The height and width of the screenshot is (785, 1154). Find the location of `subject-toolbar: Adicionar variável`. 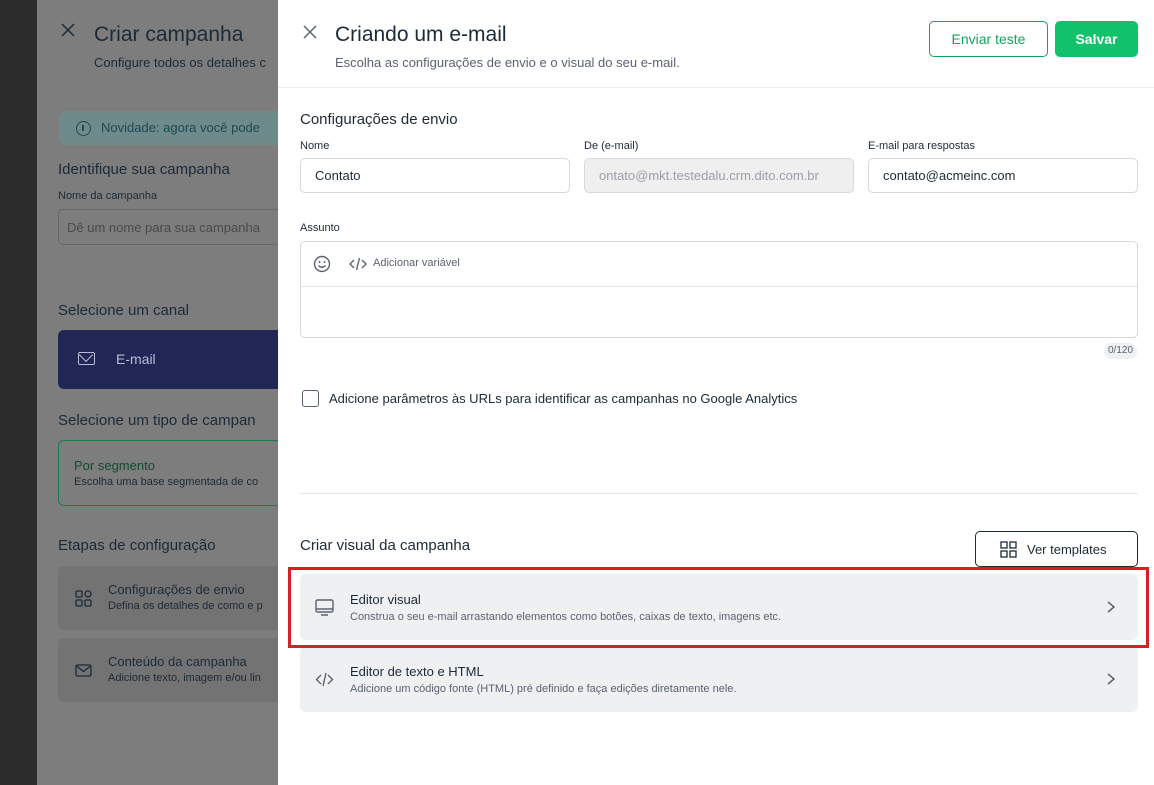

subject-toolbar: Adicionar variável is located at coordinates (719, 264).